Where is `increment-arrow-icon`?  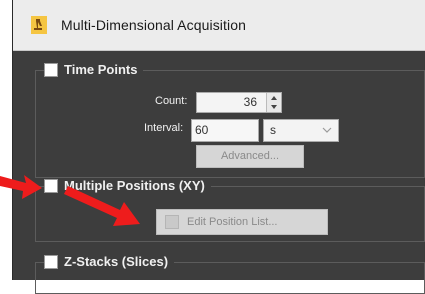
increment-arrow-icon is located at coordinates (274, 98).